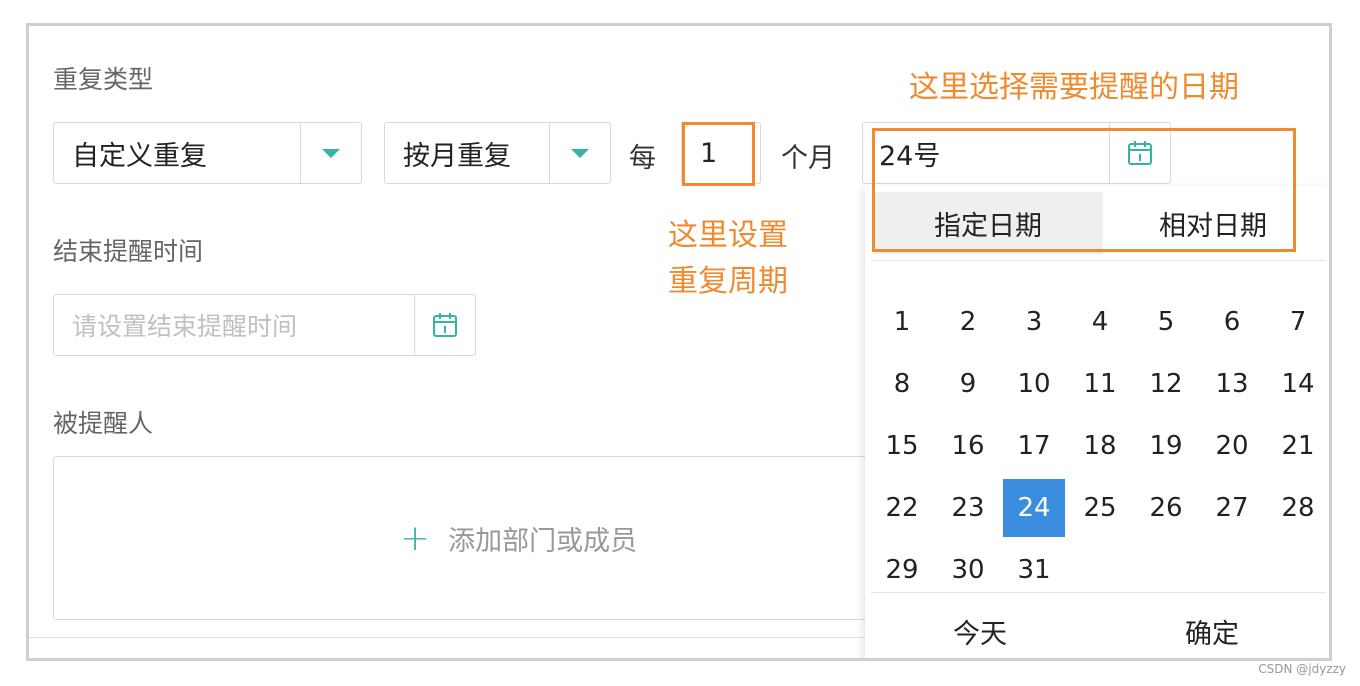  I want to click on day-cell: 8, so click(902, 384).